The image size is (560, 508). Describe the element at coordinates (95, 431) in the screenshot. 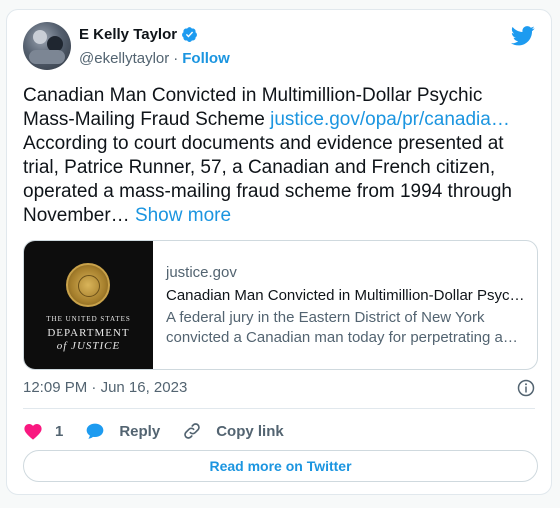

I see `reply-bubble-icon` at that location.